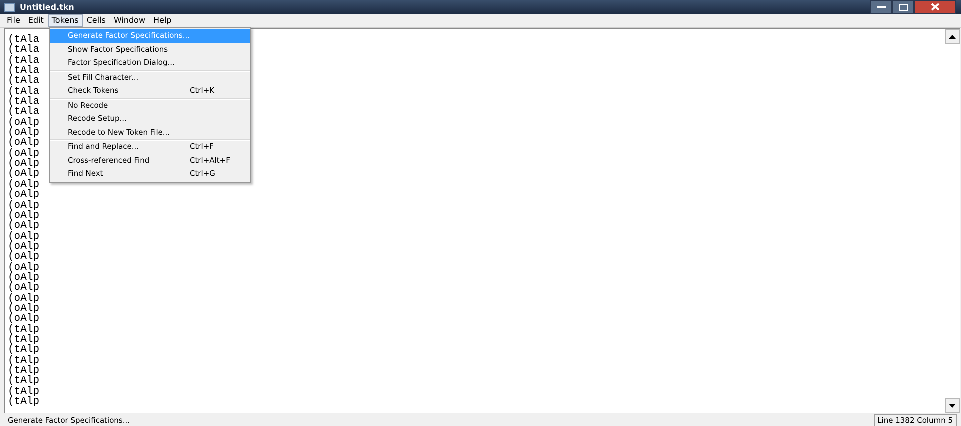 The height and width of the screenshot is (426, 961). I want to click on down-arrow-icon, so click(952, 406).